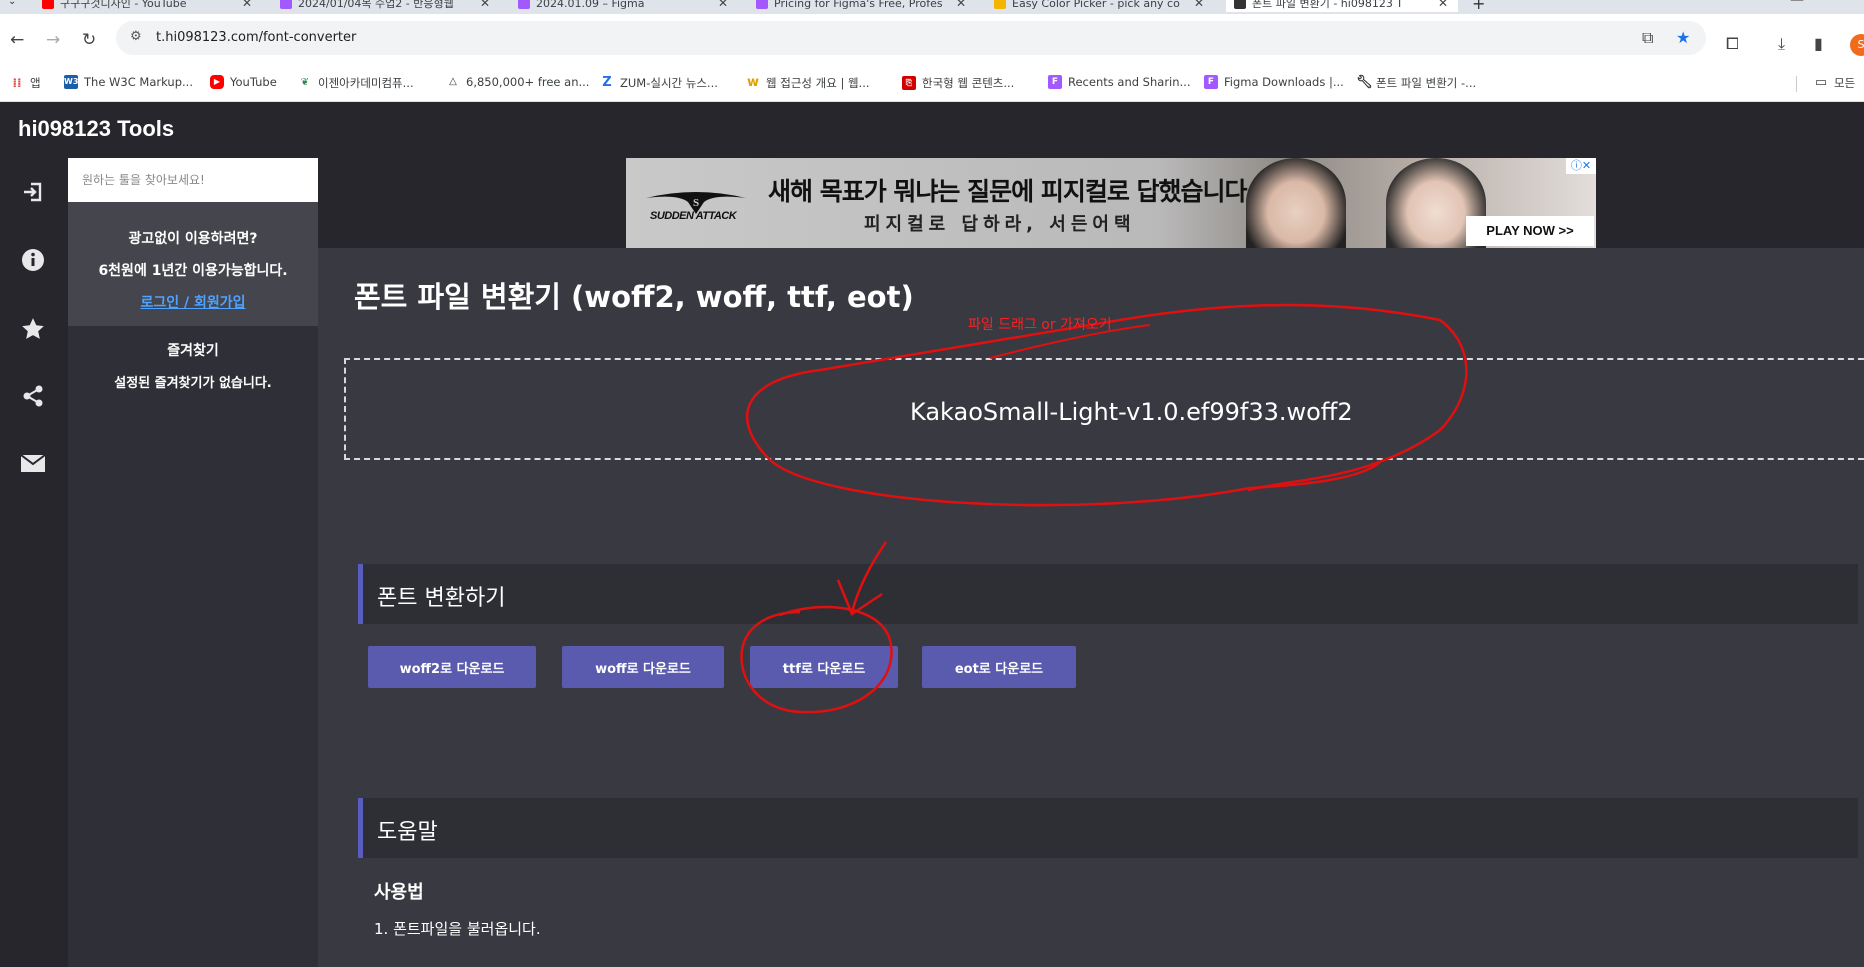  Describe the element at coordinates (1781, 44) in the screenshot. I see `downloads-icon: ⤓` at that location.